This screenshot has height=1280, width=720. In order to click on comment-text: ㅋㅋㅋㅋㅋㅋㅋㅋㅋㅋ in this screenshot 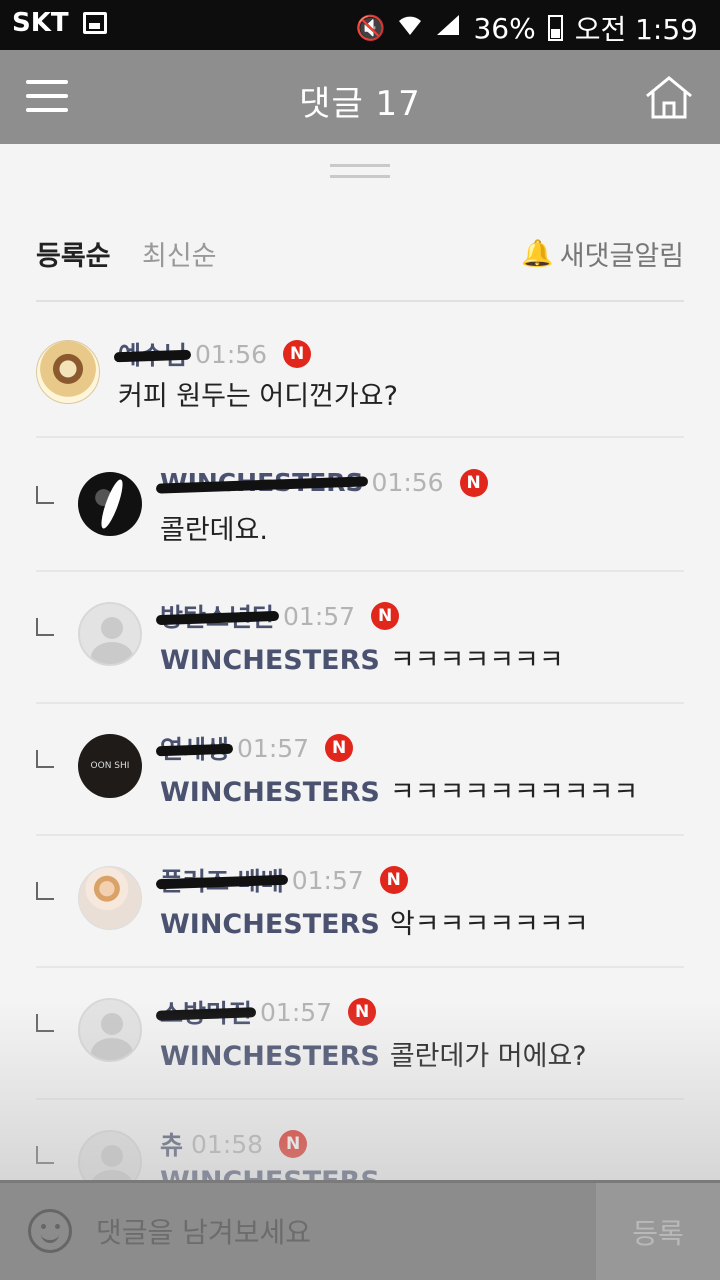, I will do `click(514, 792)`.